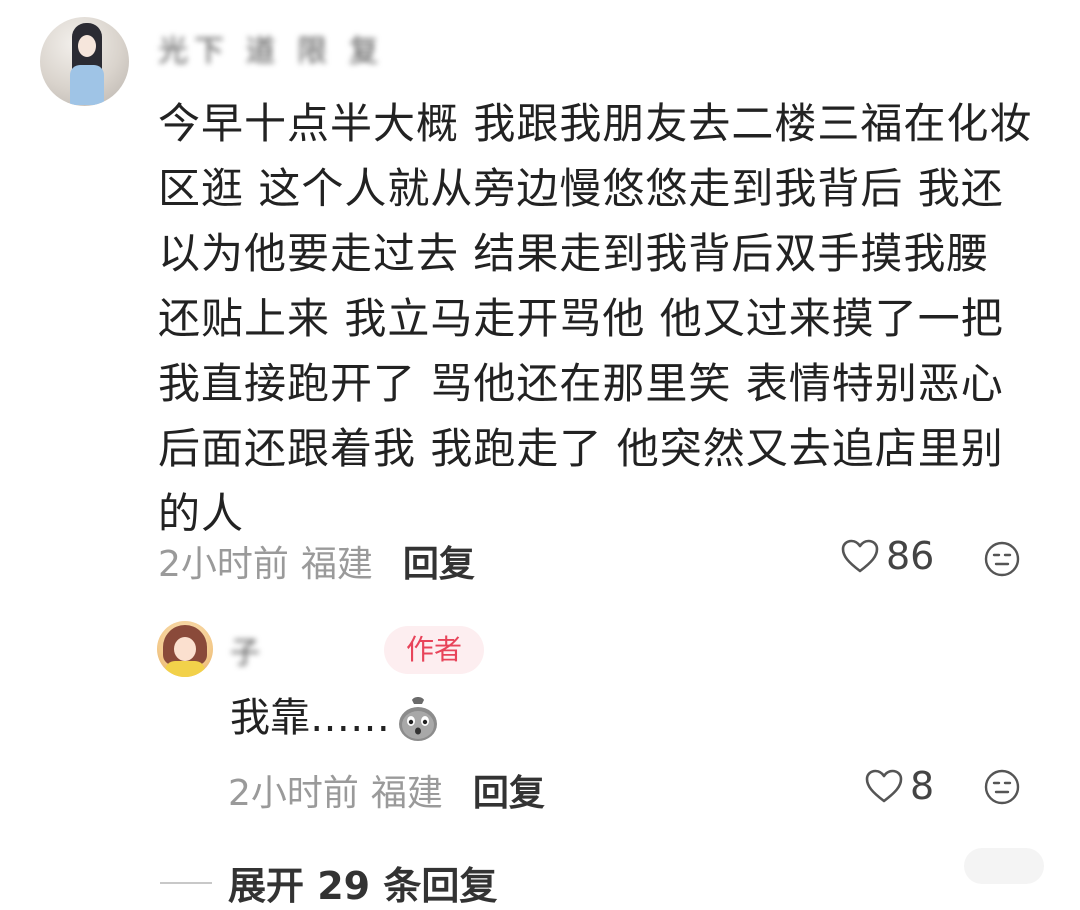 The height and width of the screenshot is (910, 1080). Describe the element at coordinates (84, 61) in the screenshot. I see `commenter-avatar` at that location.